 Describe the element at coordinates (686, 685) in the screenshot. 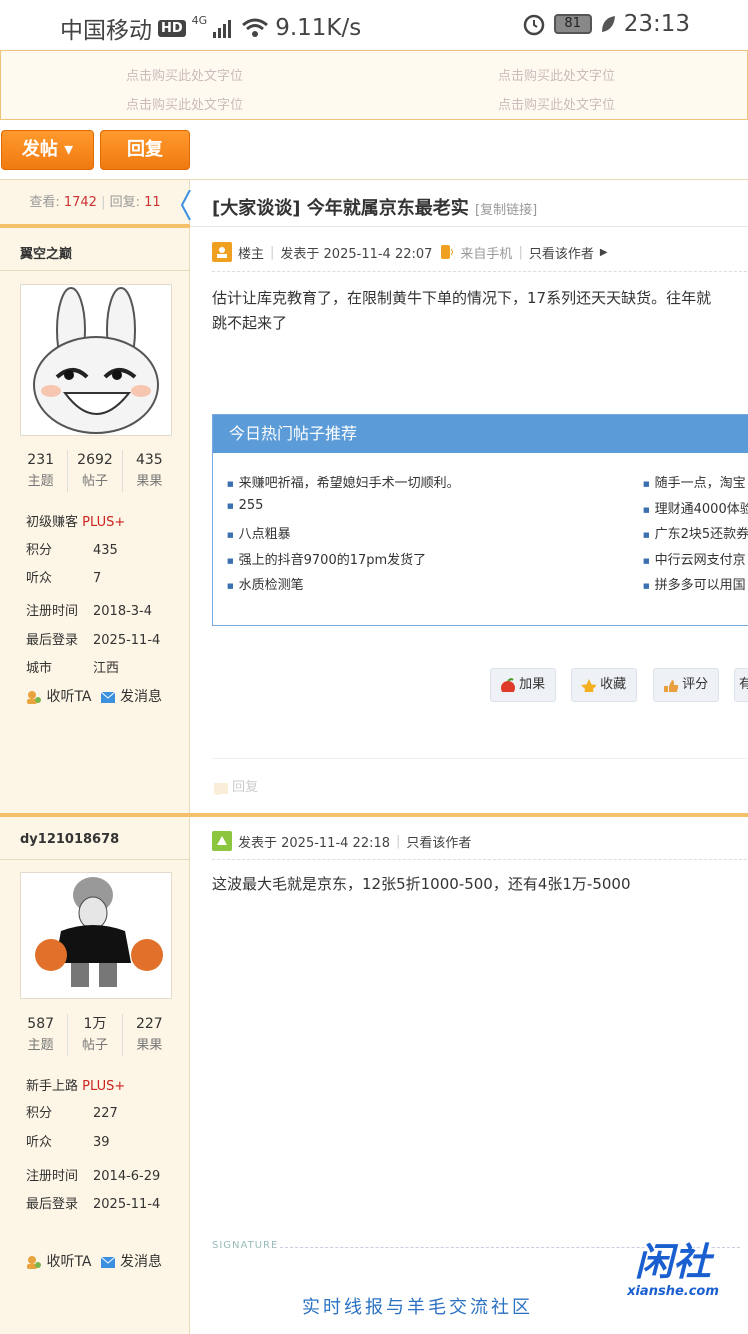

I see `rate-button: 评分` at that location.